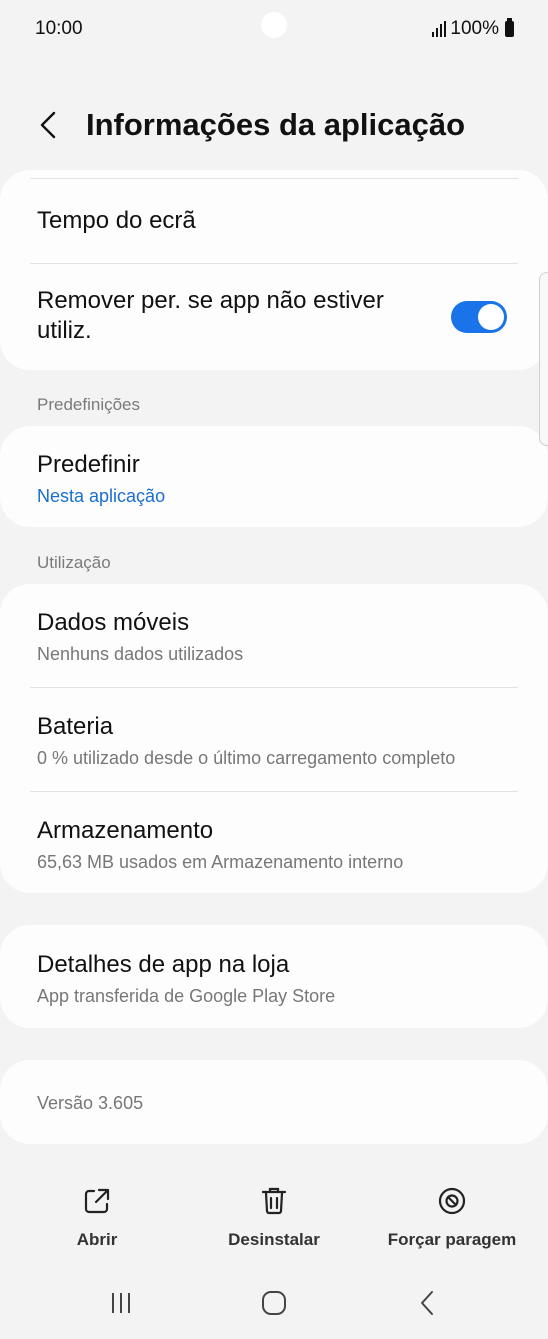 The width and height of the screenshot is (548, 1339). Describe the element at coordinates (74, 562) in the screenshot. I see `usage-section-label: Utilização` at that location.